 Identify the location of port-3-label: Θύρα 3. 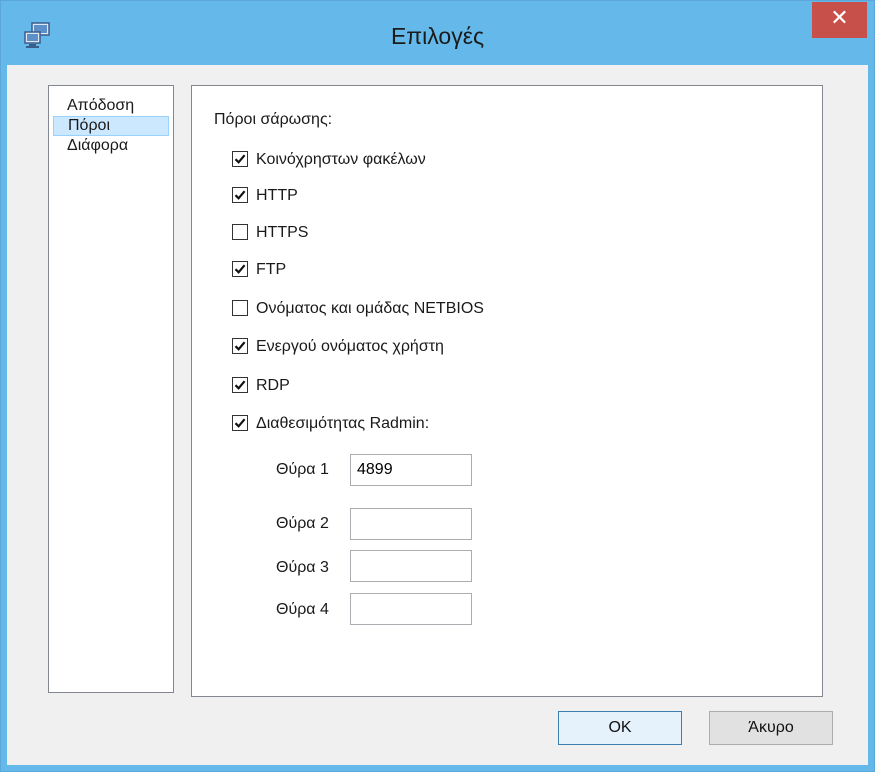
(302, 567).